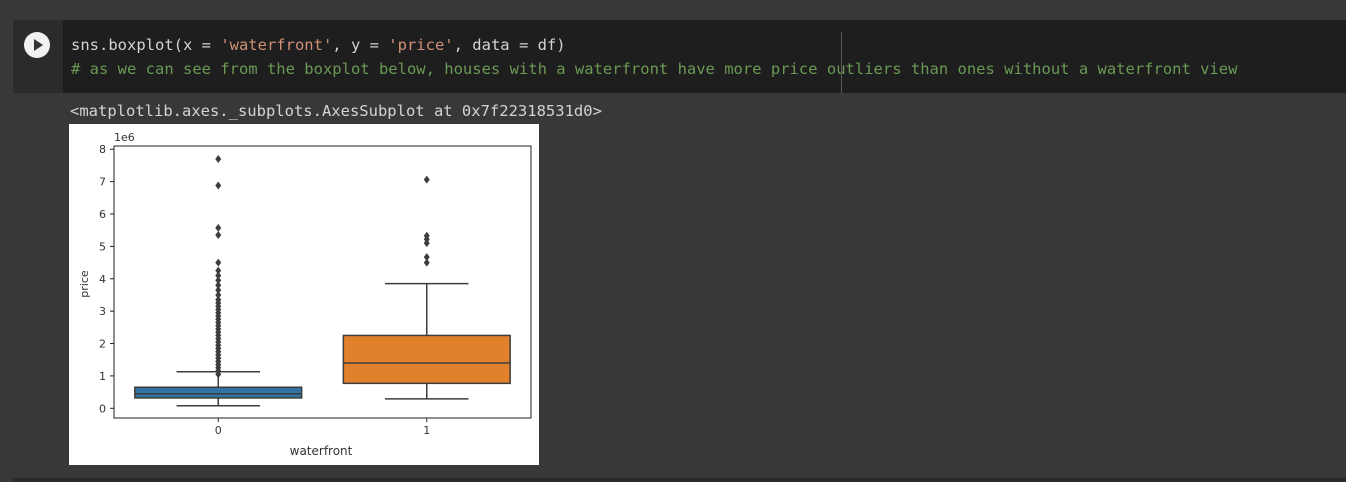 This screenshot has height=482, width=1346. What do you see at coordinates (421, 45) in the screenshot?
I see `code-string-price: 'price'` at bounding box center [421, 45].